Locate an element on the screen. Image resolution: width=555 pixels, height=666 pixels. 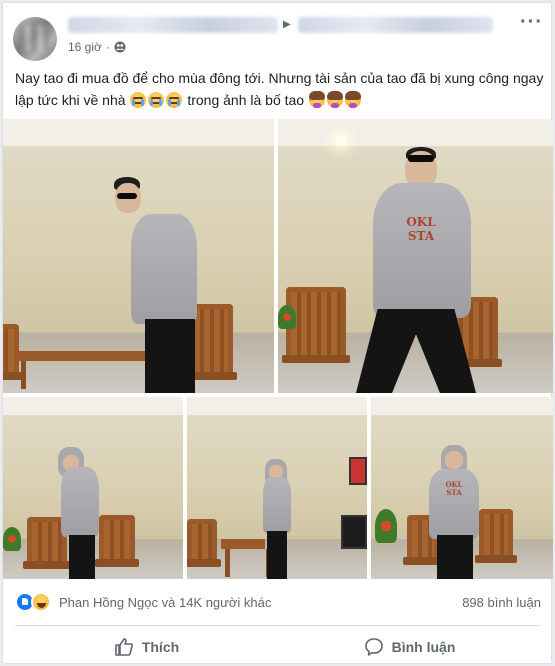
post-header: ▶ ··· 16 giờ · is located at coordinates (278, 36).